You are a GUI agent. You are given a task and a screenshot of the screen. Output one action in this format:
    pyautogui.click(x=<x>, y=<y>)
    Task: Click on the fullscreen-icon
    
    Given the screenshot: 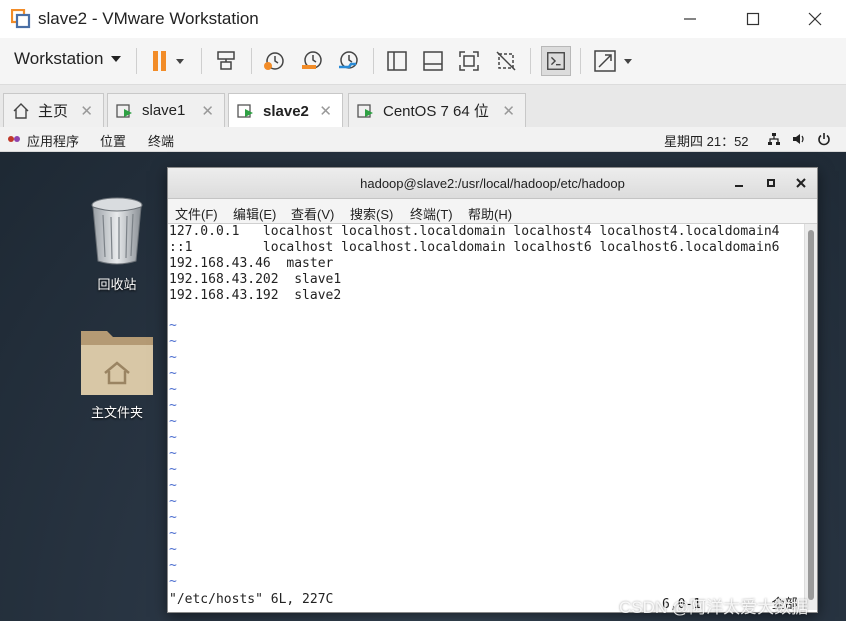 What is the action you would take?
    pyautogui.click(x=469, y=61)
    